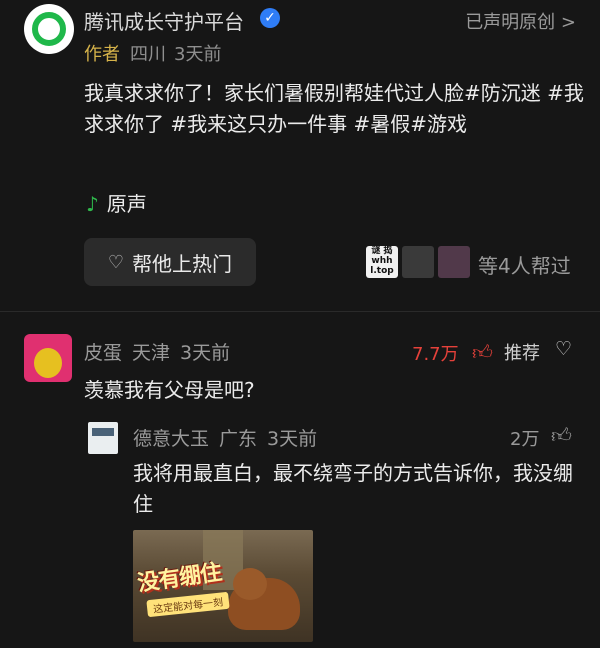  I want to click on meme-subtitle: 这定能对每一刻, so click(188, 604).